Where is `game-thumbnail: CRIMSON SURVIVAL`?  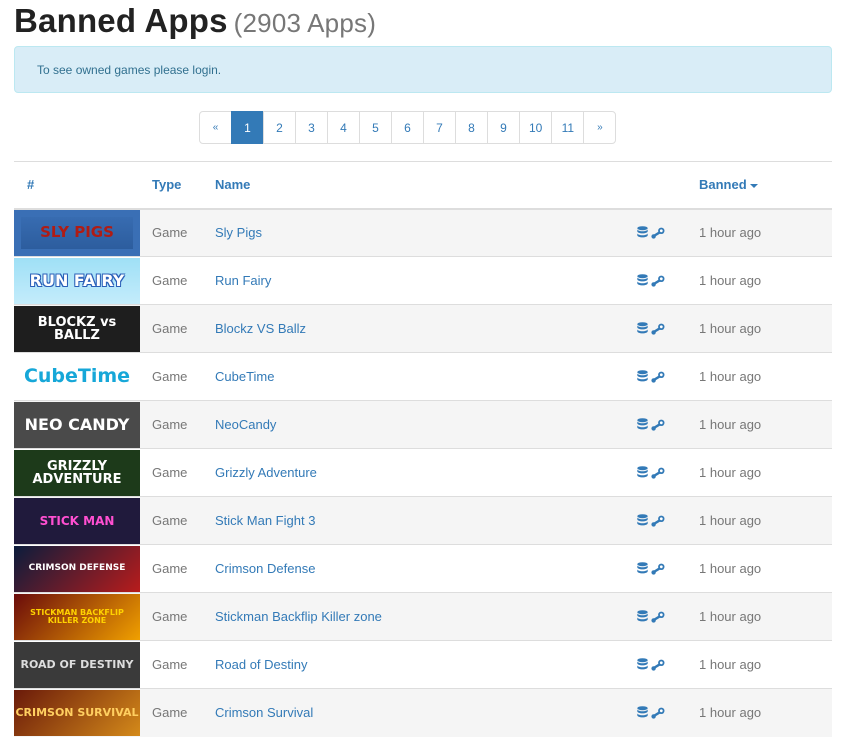
game-thumbnail: CRIMSON SURVIVAL is located at coordinates (77, 712).